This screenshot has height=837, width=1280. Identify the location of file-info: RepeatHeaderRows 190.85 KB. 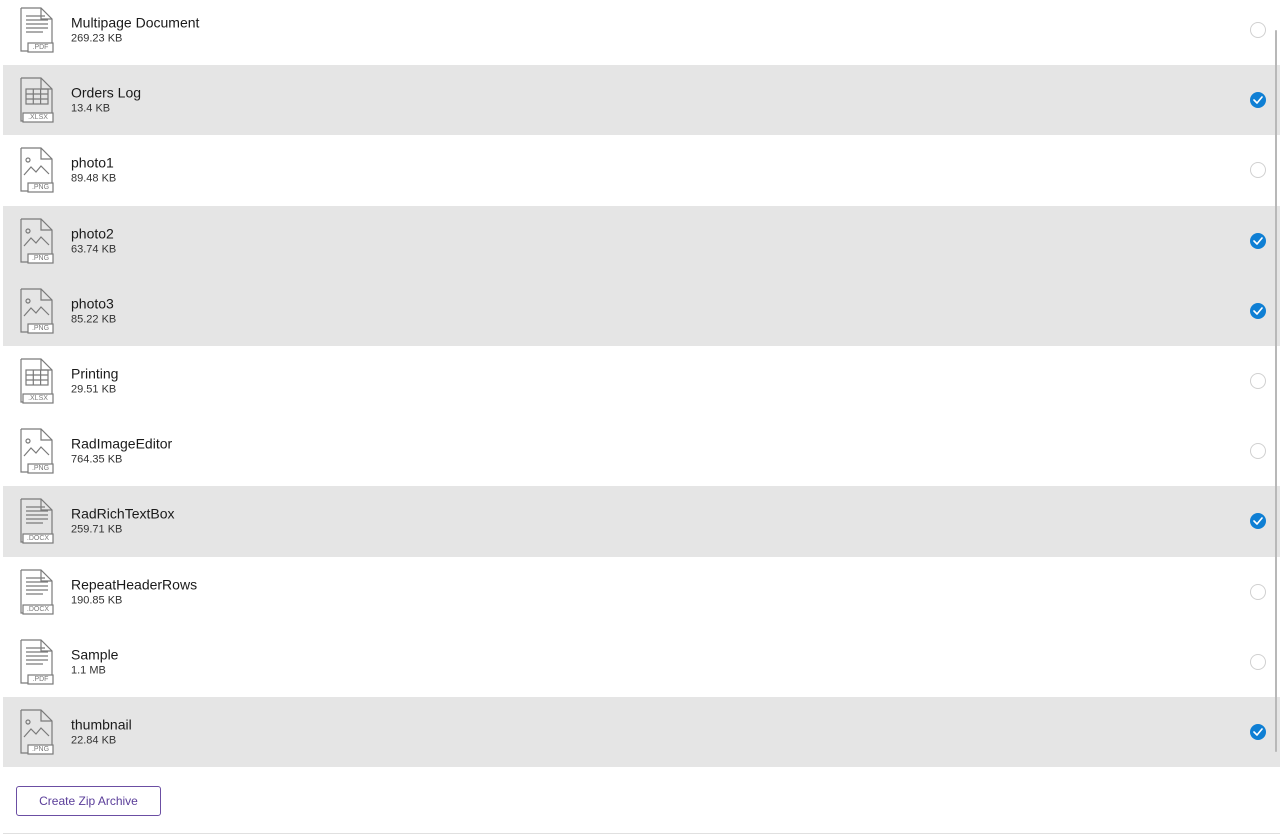
(134, 591).